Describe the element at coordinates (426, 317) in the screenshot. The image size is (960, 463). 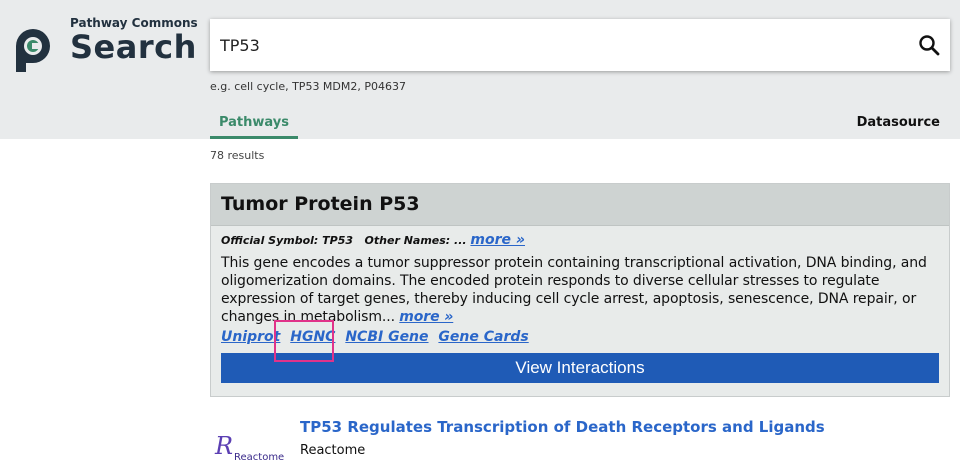
I see `description-more-link: more »` at that location.